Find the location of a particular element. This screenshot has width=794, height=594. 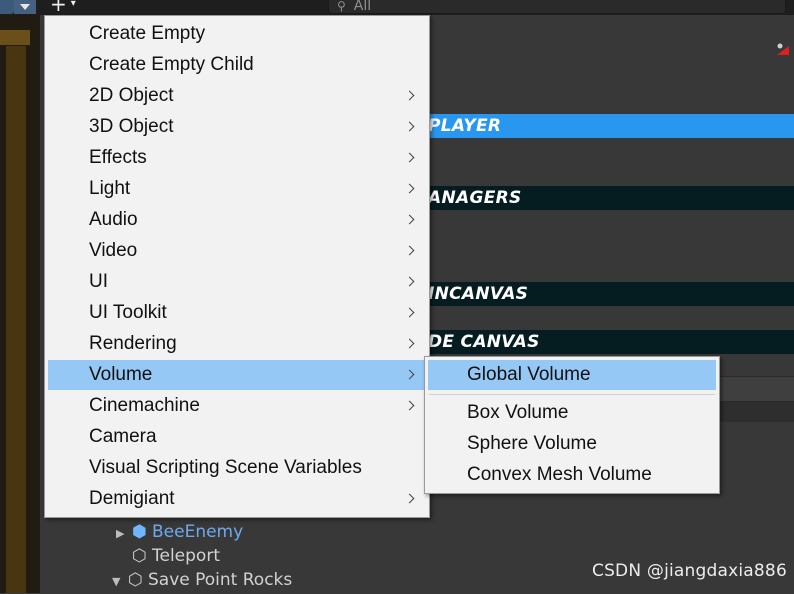

plus-icon: + is located at coordinates (58, 8).